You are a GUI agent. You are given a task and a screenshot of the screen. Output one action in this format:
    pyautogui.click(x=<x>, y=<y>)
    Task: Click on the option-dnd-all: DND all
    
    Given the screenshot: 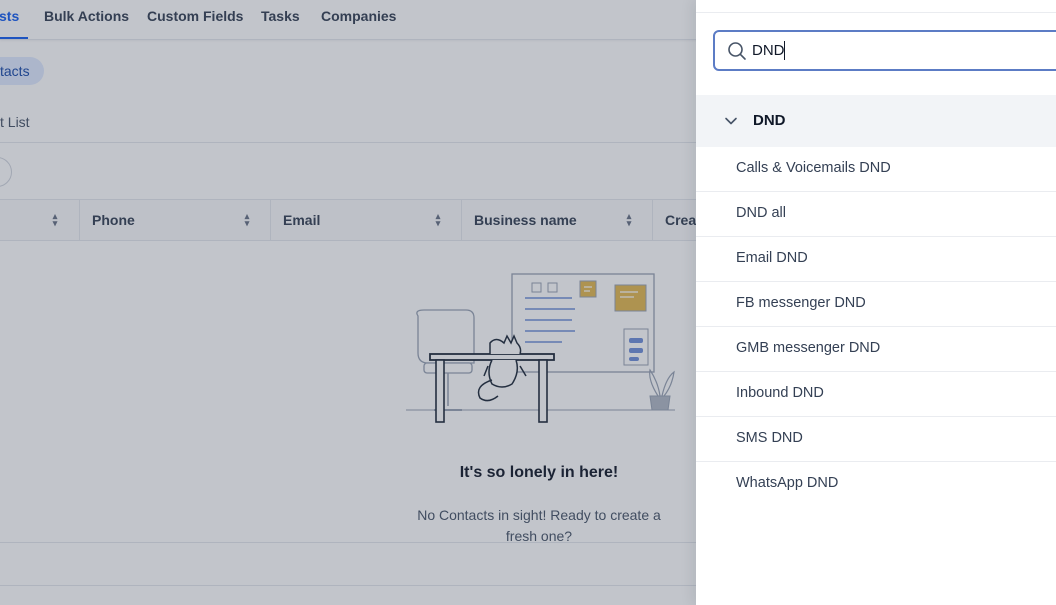 What is the action you would take?
    pyautogui.click(x=876, y=214)
    